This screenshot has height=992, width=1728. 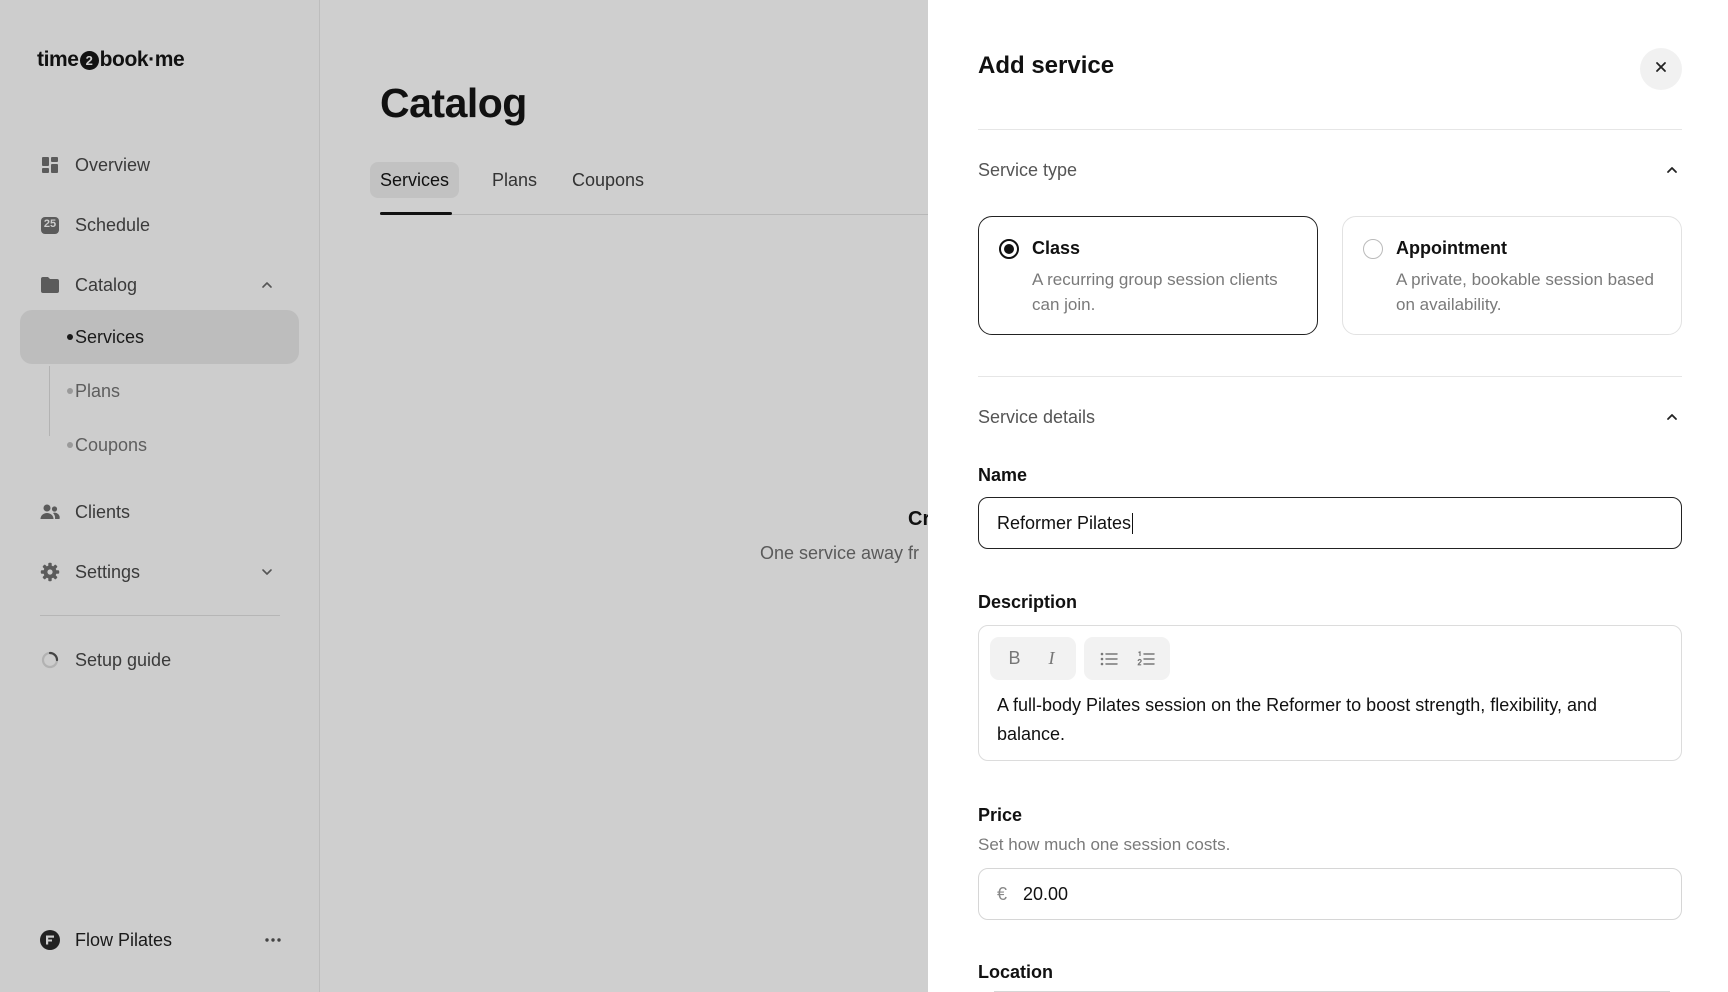 What do you see at coordinates (50, 660) in the screenshot?
I see `progress-ring-icon` at bounding box center [50, 660].